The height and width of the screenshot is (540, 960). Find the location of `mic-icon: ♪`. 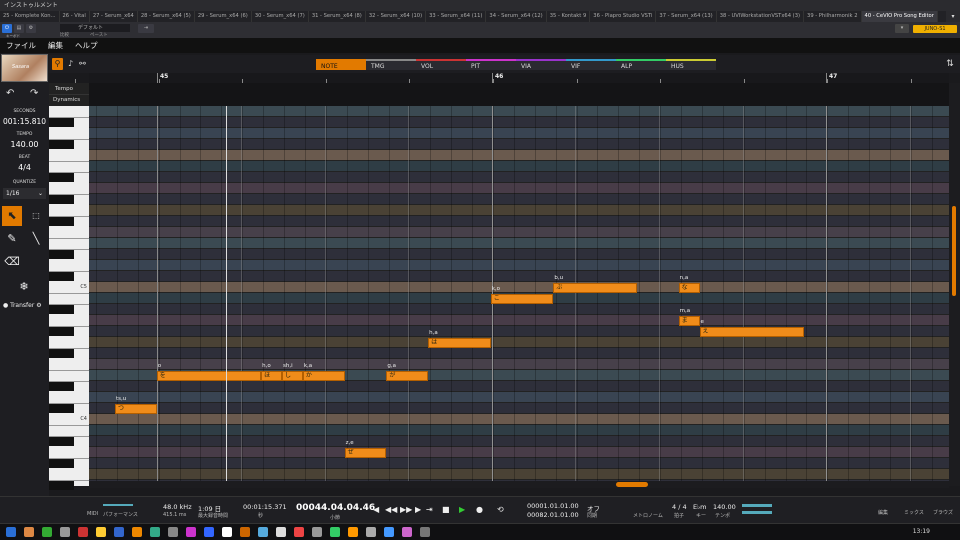

mic-icon: ♪ is located at coordinates (70, 64).